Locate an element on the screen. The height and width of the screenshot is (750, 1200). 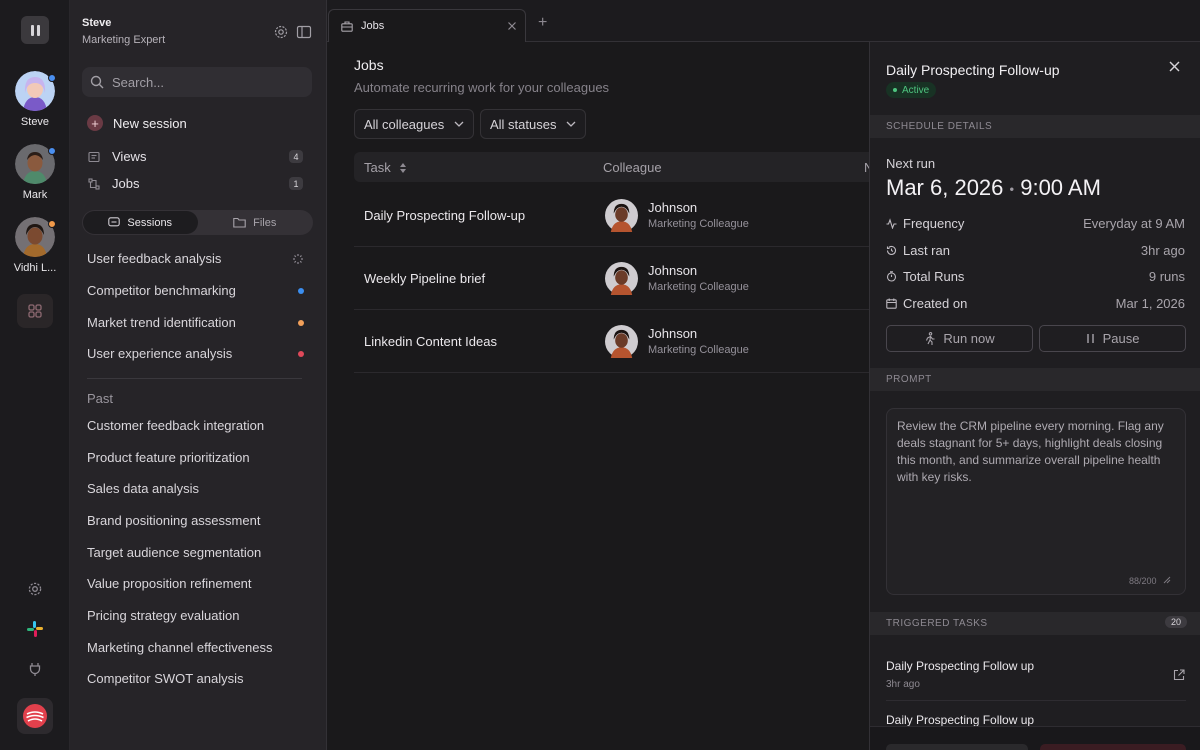
add-tab-button: + is located at coordinates (542, 23).